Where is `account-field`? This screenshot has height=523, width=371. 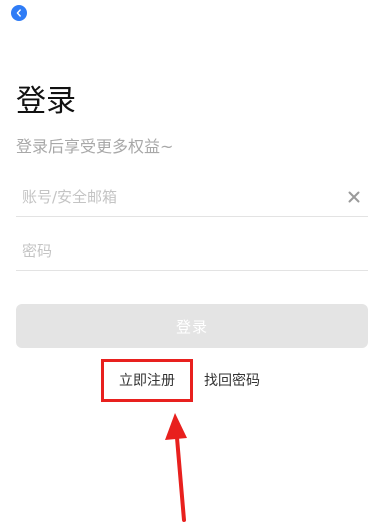 account-field is located at coordinates (192, 197).